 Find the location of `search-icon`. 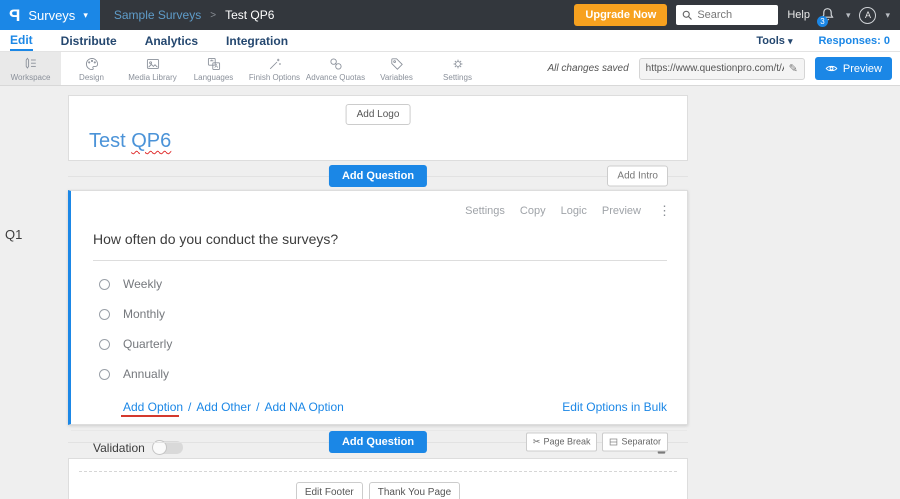

search-icon is located at coordinates (687, 15).